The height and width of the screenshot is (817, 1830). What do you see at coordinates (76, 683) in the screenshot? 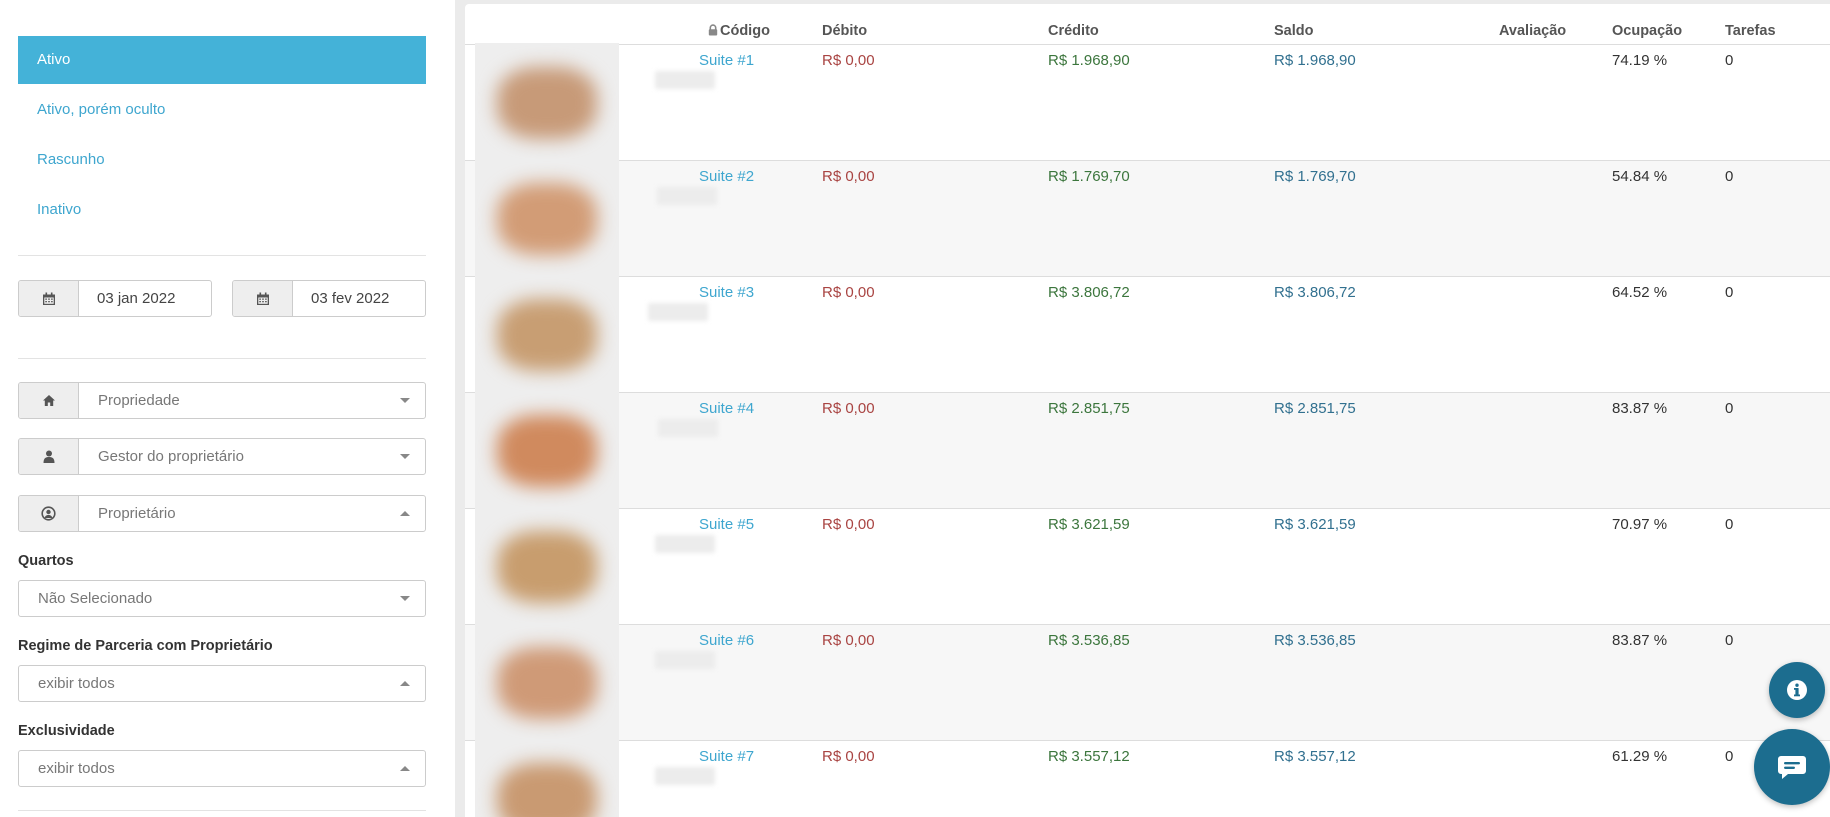
I see `partnership-select-value: exibir todos` at bounding box center [76, 683].